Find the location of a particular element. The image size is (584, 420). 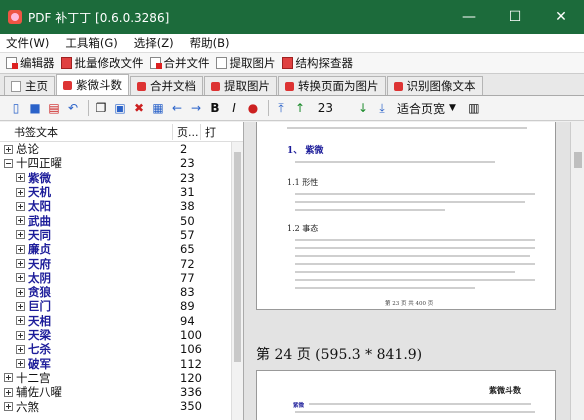

bookmark-row: 天府 72 is located at coordinates (121, 263).